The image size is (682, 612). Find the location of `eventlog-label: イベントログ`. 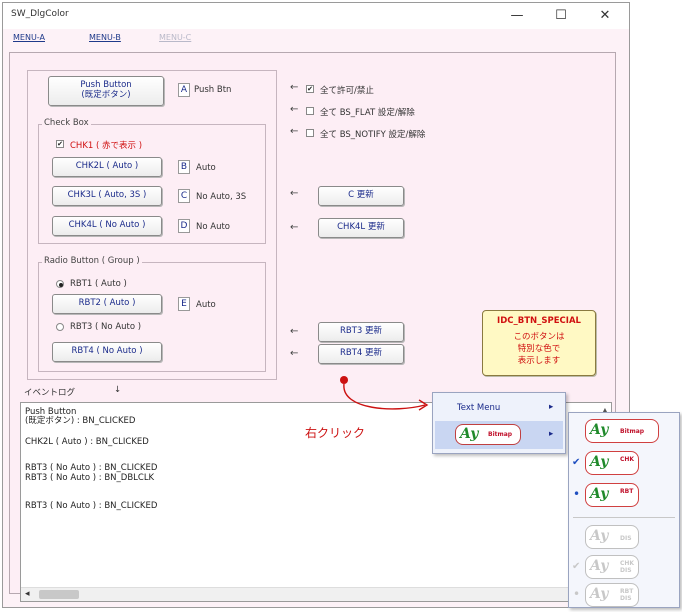

eventlog-label: イベントログ is located at coordinates (50, 393).